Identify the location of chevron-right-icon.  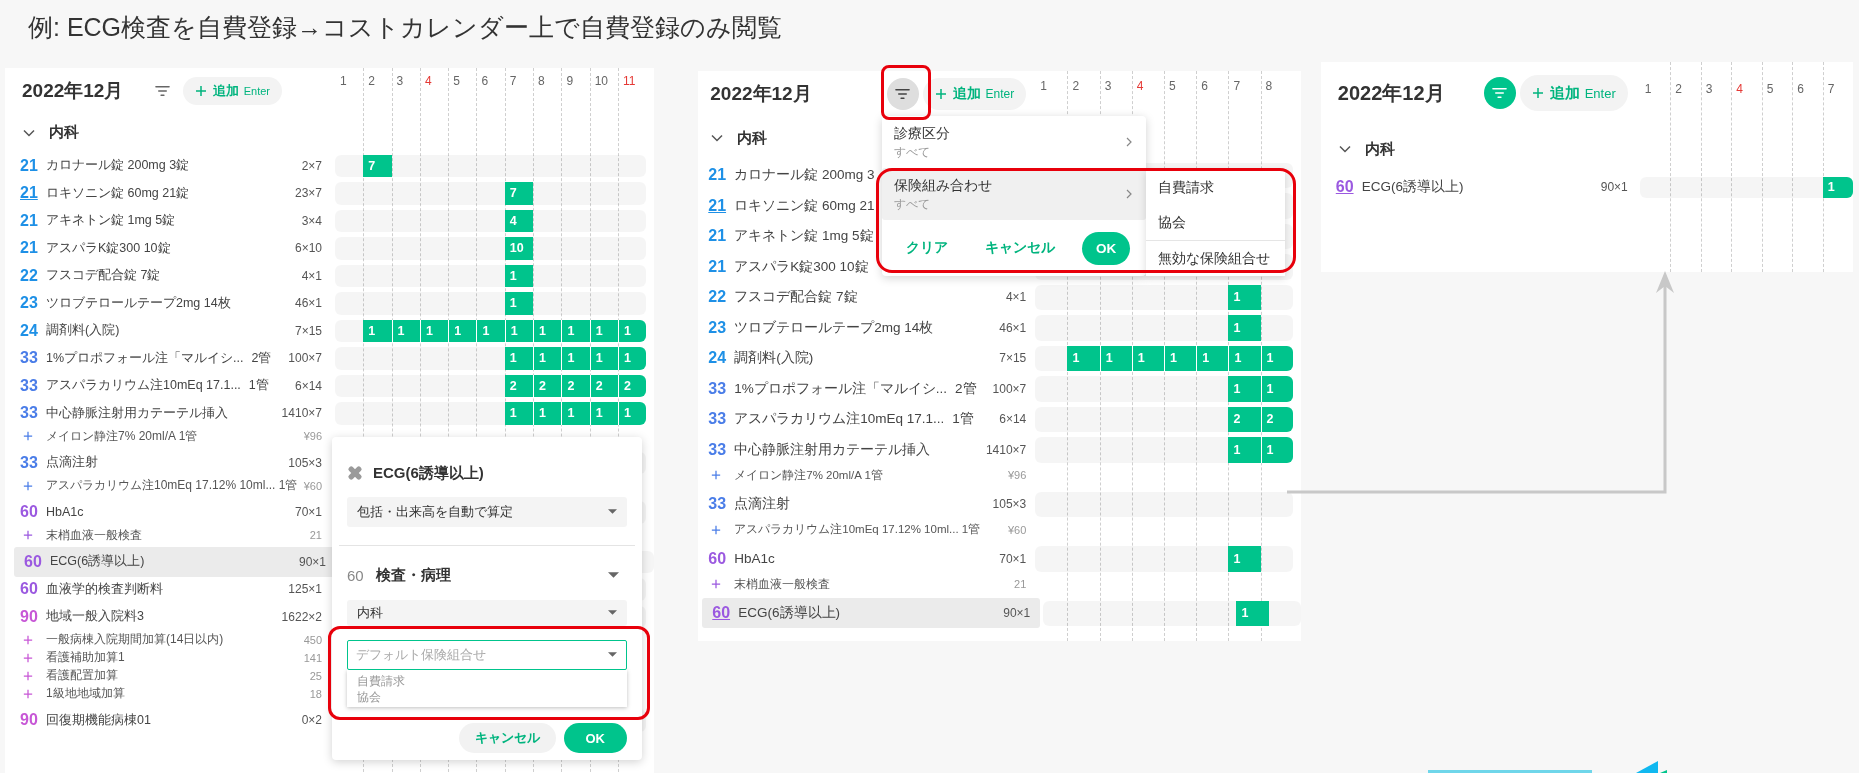
(1129, 142).